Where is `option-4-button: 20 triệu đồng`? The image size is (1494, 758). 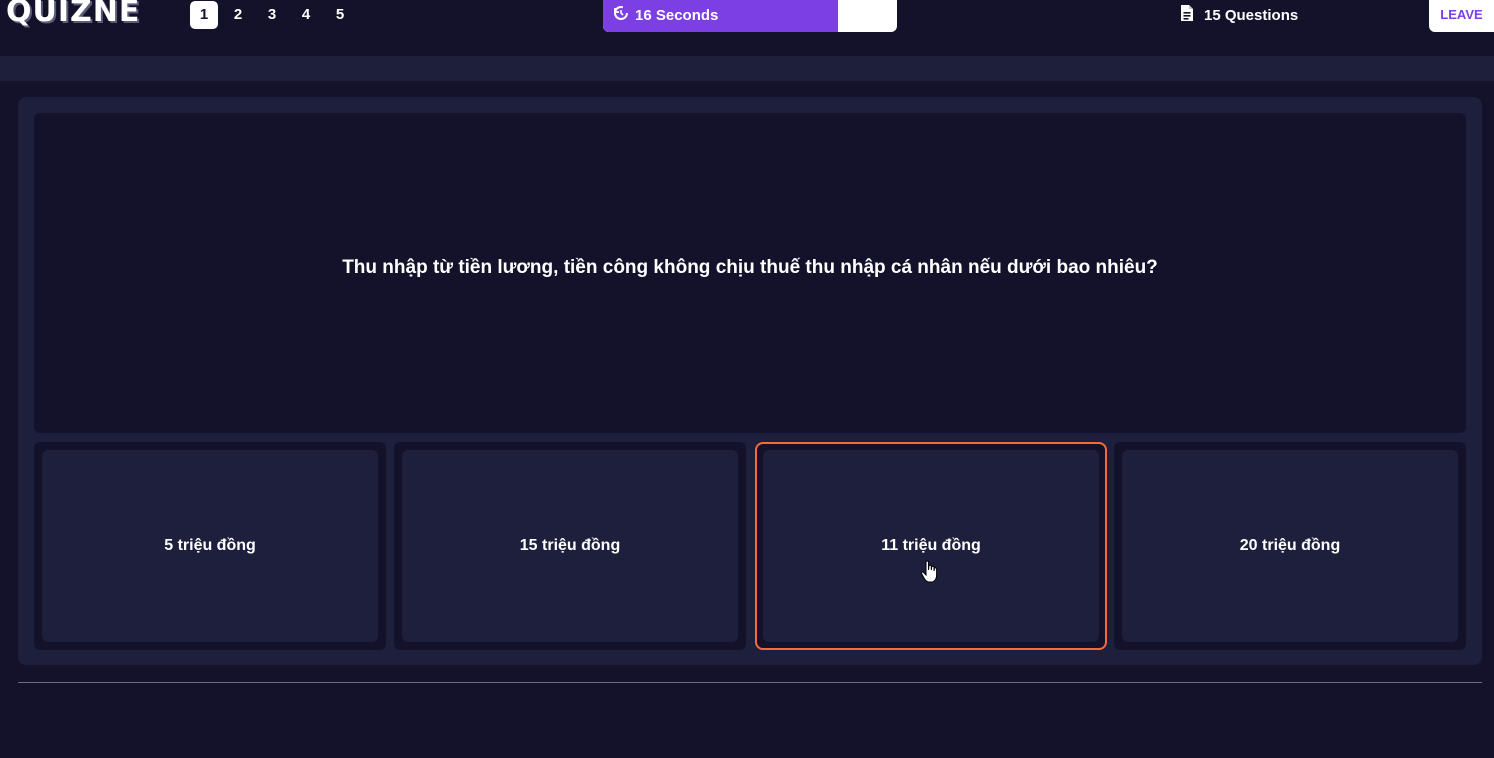 option-4-button: 20 triệu đồng is located at coordinates (1290, 546).